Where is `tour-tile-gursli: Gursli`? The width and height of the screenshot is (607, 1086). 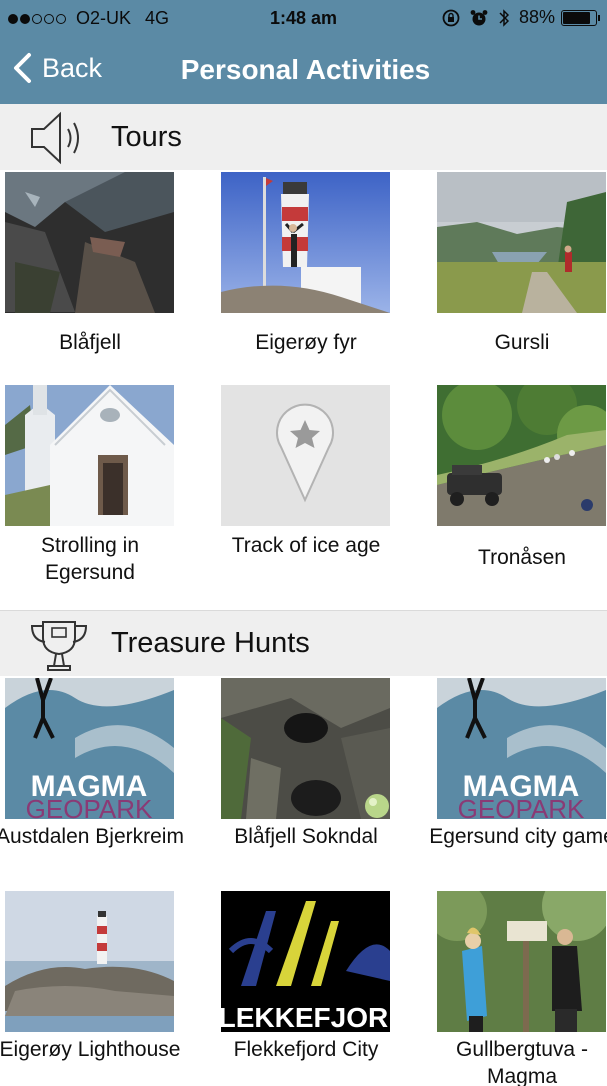
tour-tile-gursli: Gursli is located at coordinates (521, 264).